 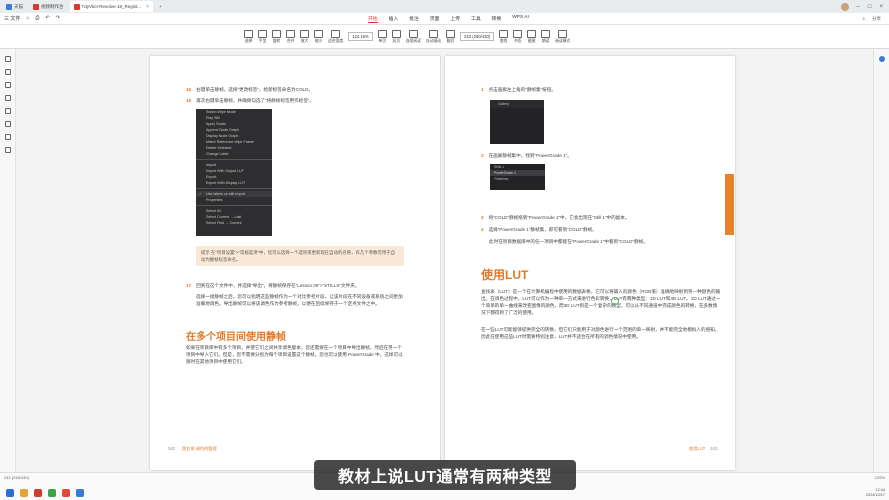 I want to click on video-subtitle: 教材上说LUT通常有两种类型, so click(x=445, y=475).